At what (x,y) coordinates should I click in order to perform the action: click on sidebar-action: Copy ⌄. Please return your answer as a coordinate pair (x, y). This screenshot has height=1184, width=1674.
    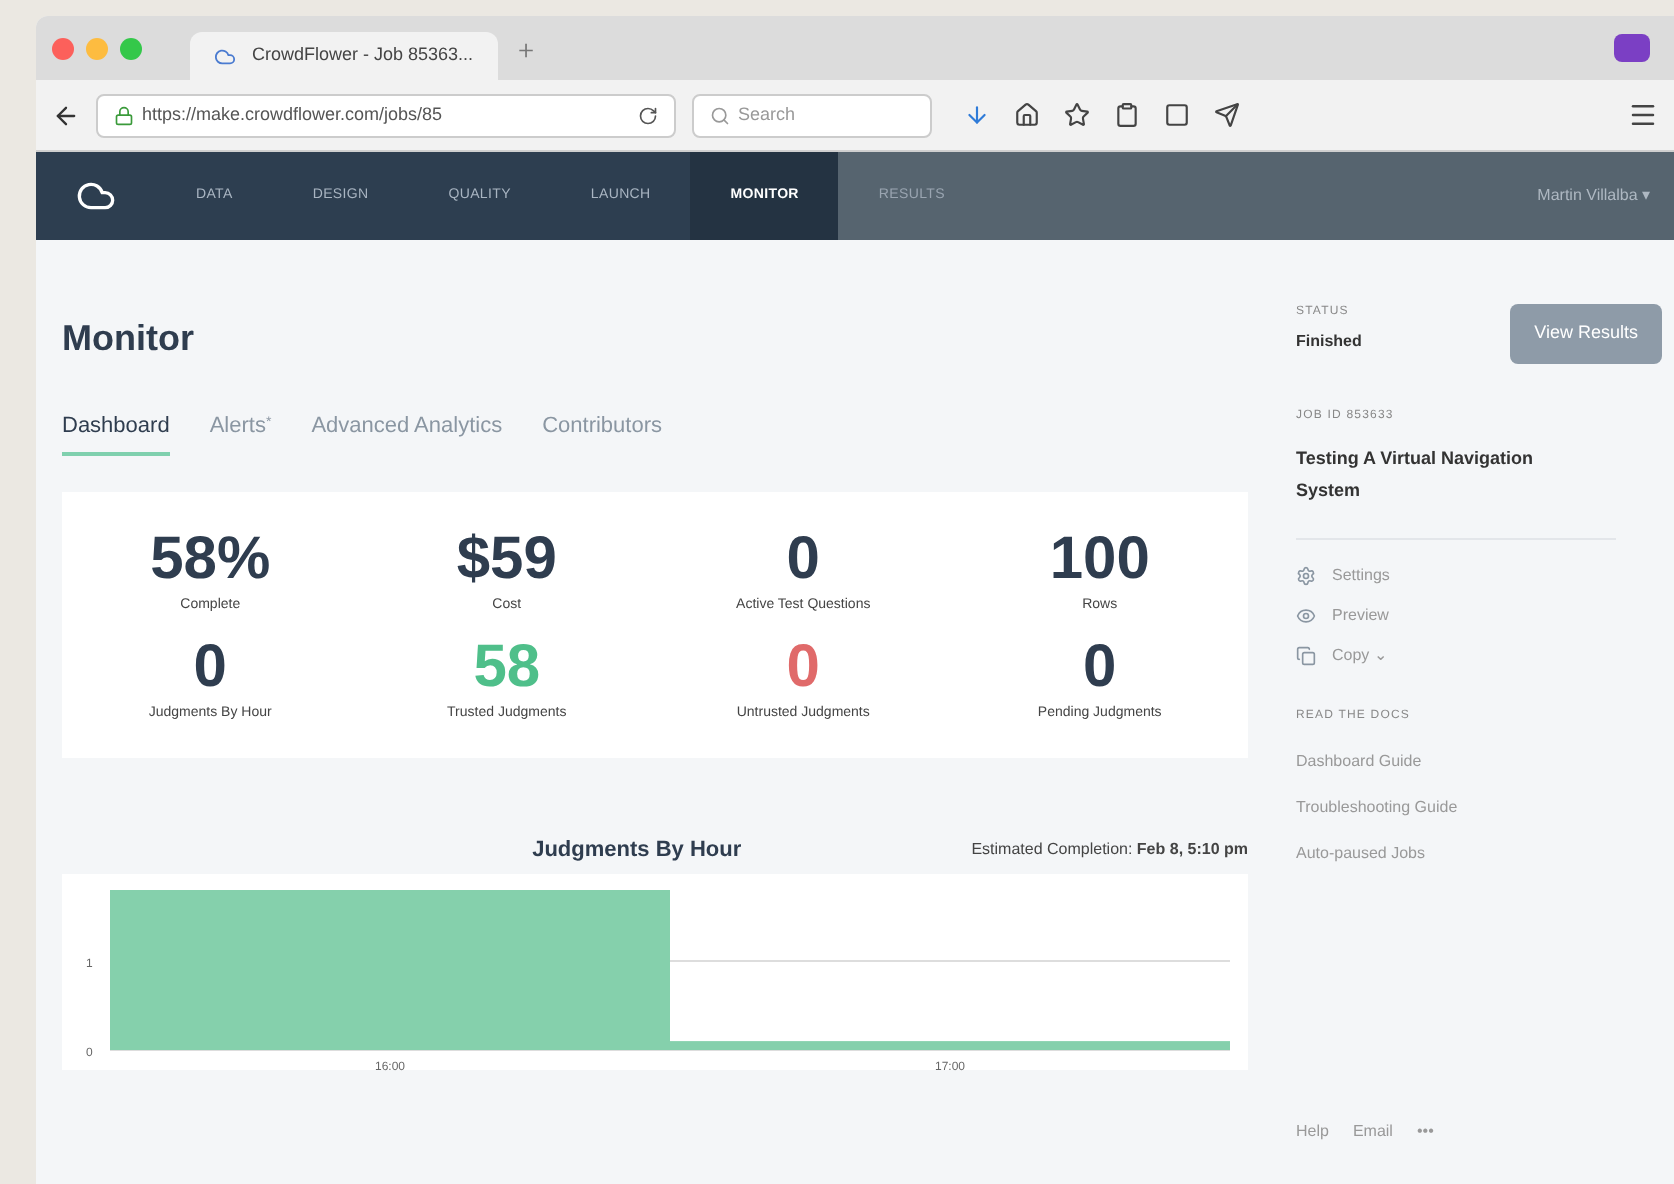
    Looking at the image, I should click on (1479, 656).